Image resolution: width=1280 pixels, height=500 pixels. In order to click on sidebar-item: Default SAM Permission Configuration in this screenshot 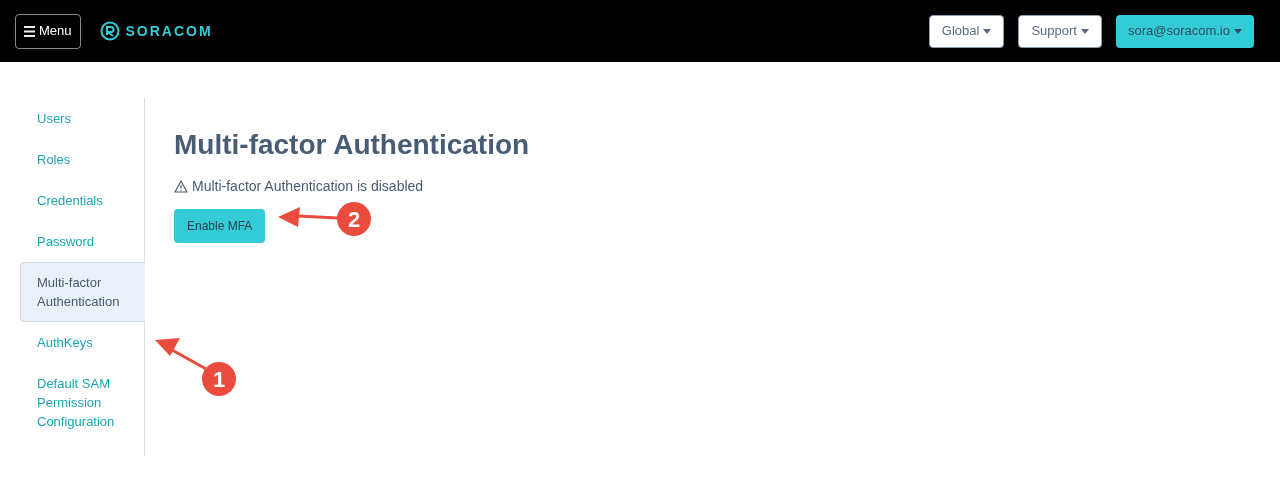, I will do `click(82, 402)`.